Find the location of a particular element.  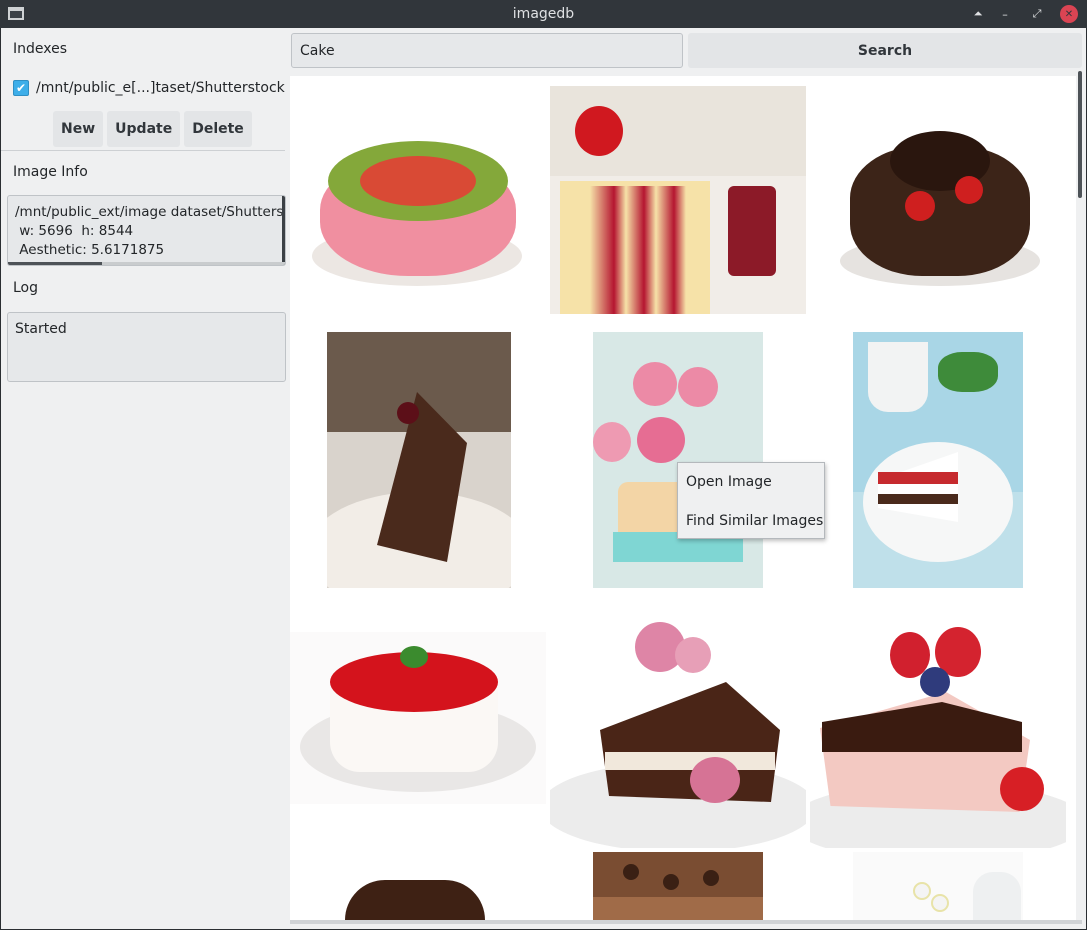

index-checkbox: ✔ is located at coordinates (21, 88).